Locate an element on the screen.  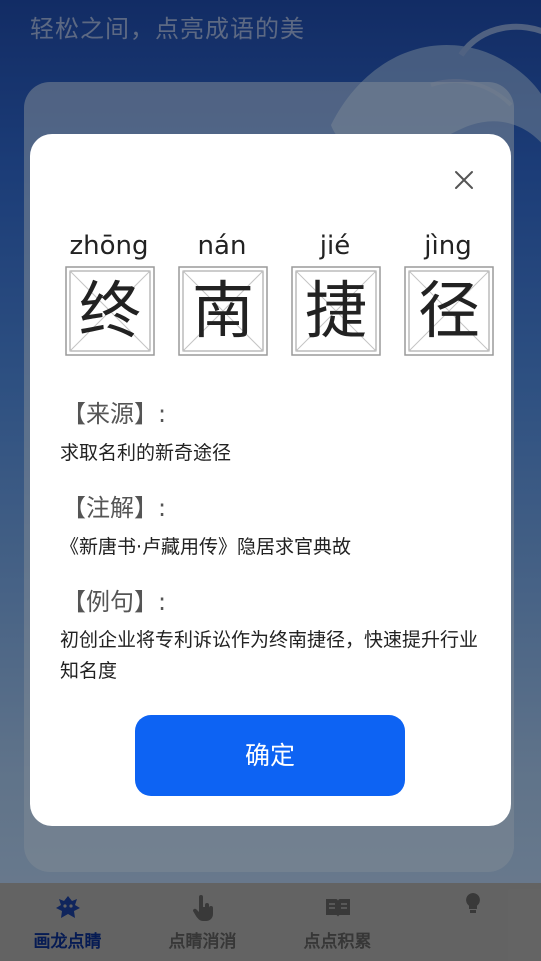
source-title: 【来源】: is located at coordinates (114, 414).